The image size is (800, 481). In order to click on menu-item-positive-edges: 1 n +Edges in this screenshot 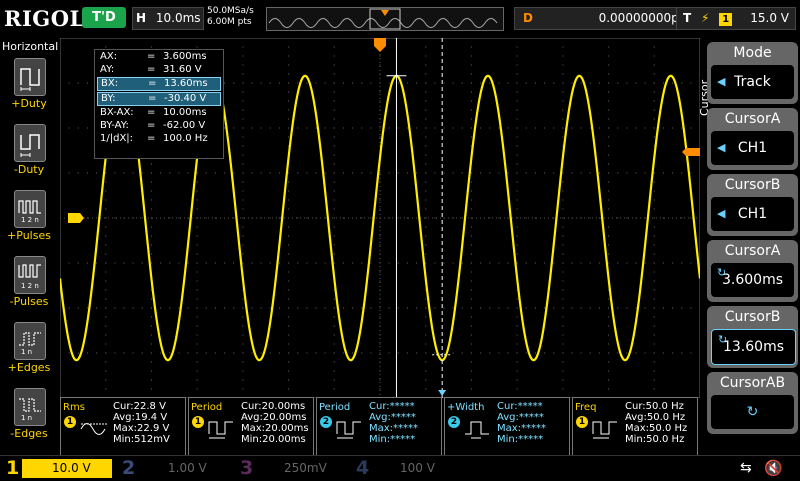, I will do `click(30, 355)`.